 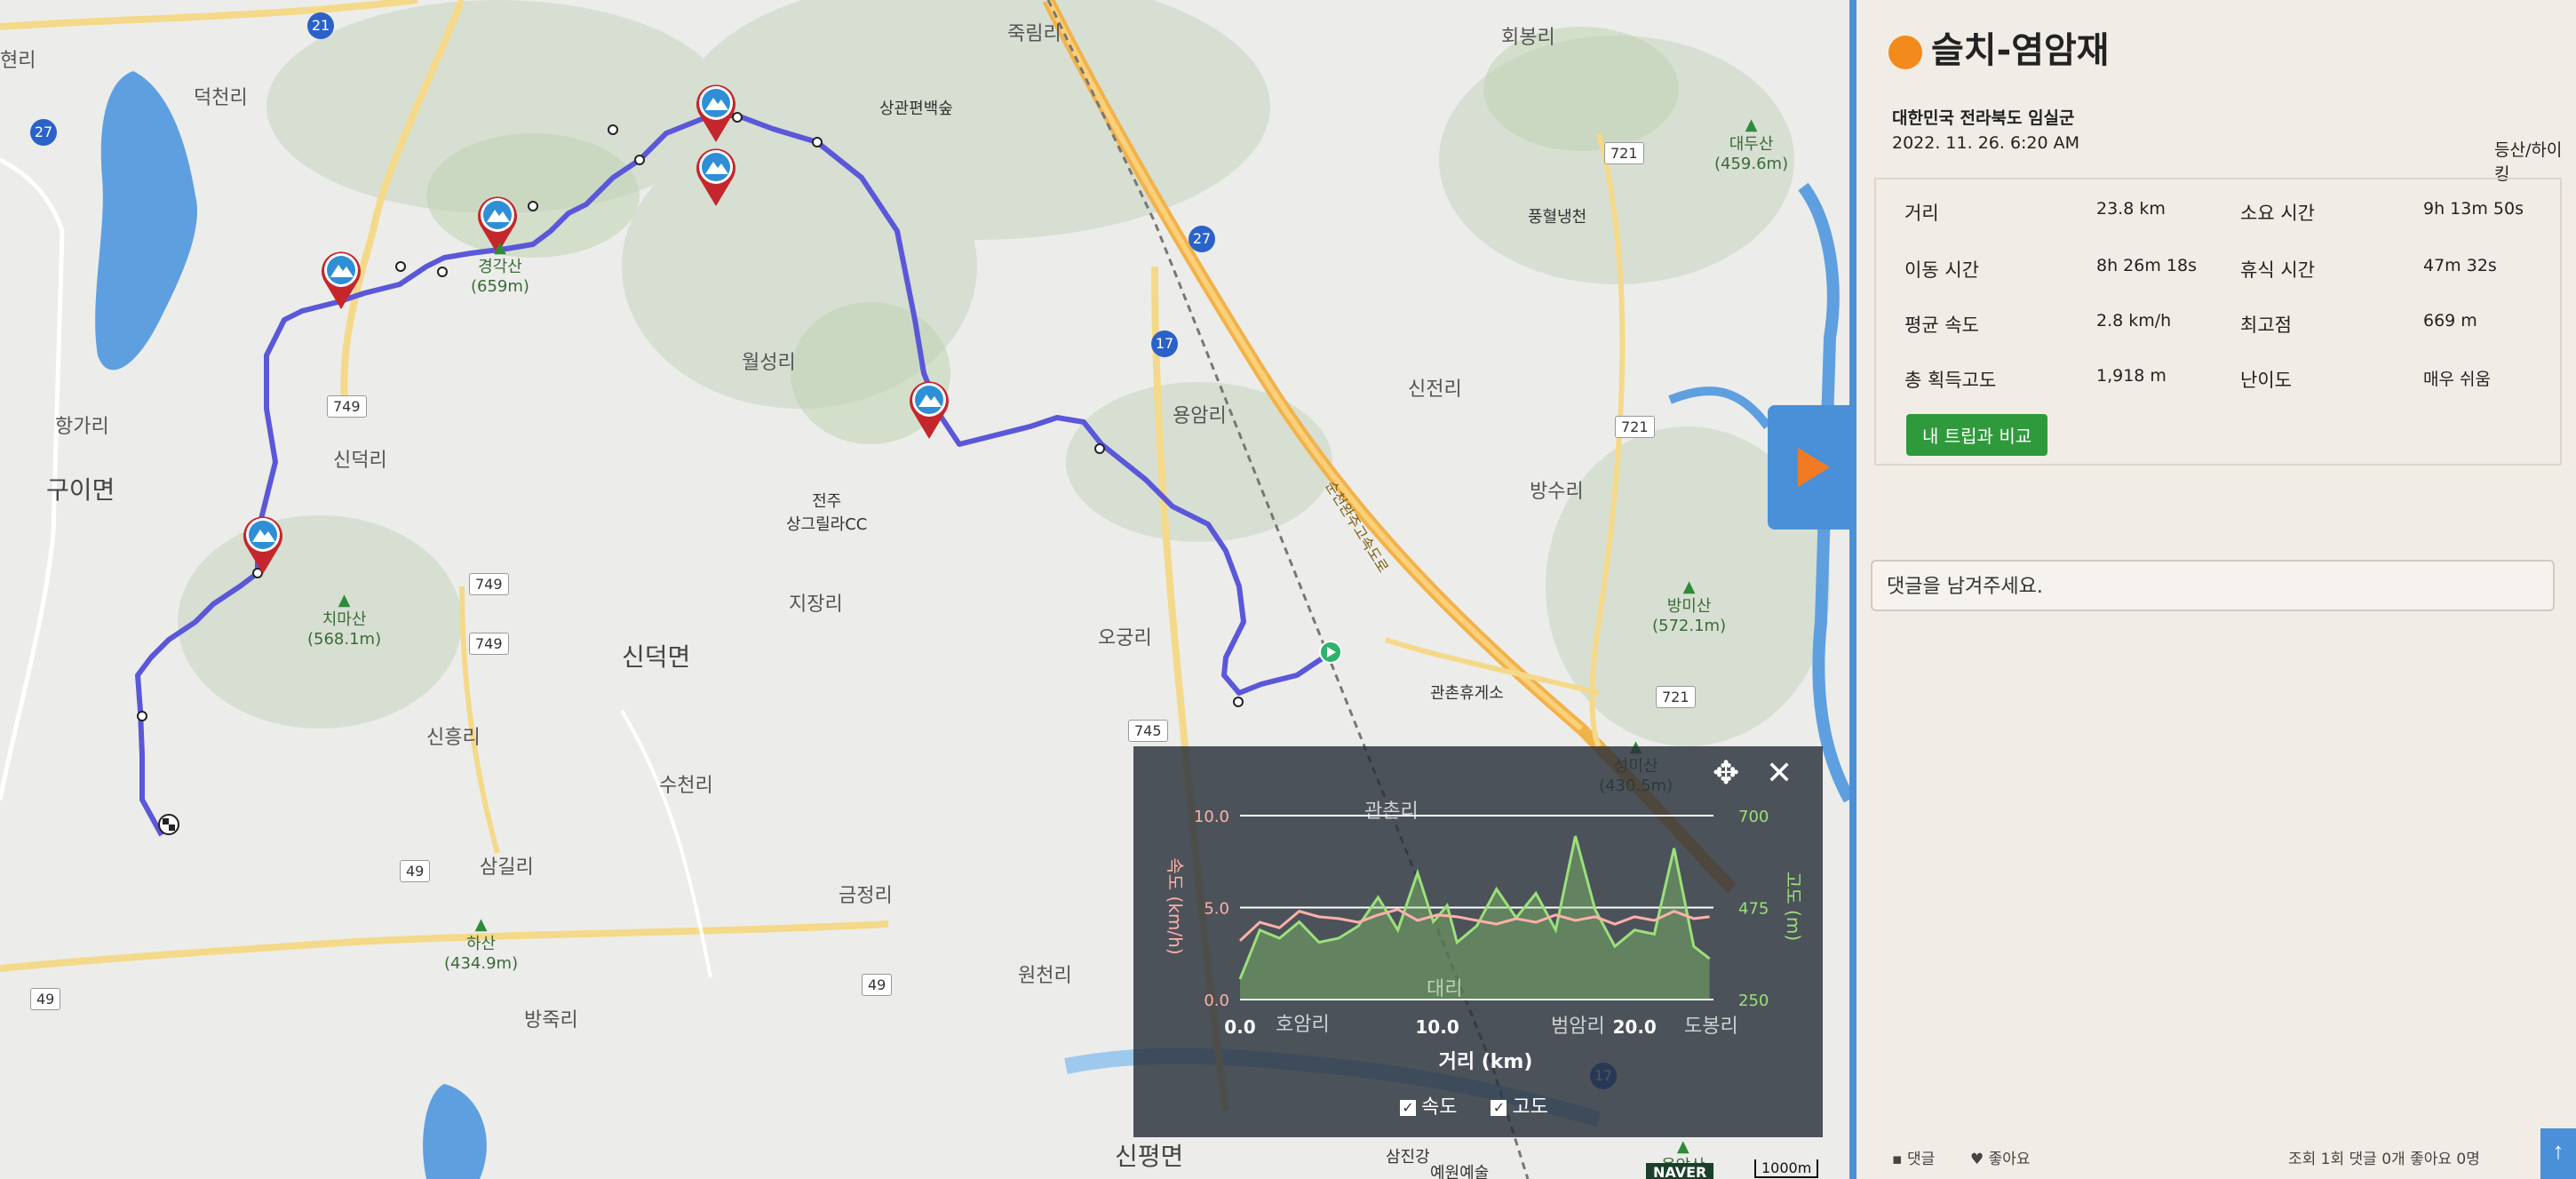 I want to click on stat-label: 이동 시간, so click(x=1941, y=270).